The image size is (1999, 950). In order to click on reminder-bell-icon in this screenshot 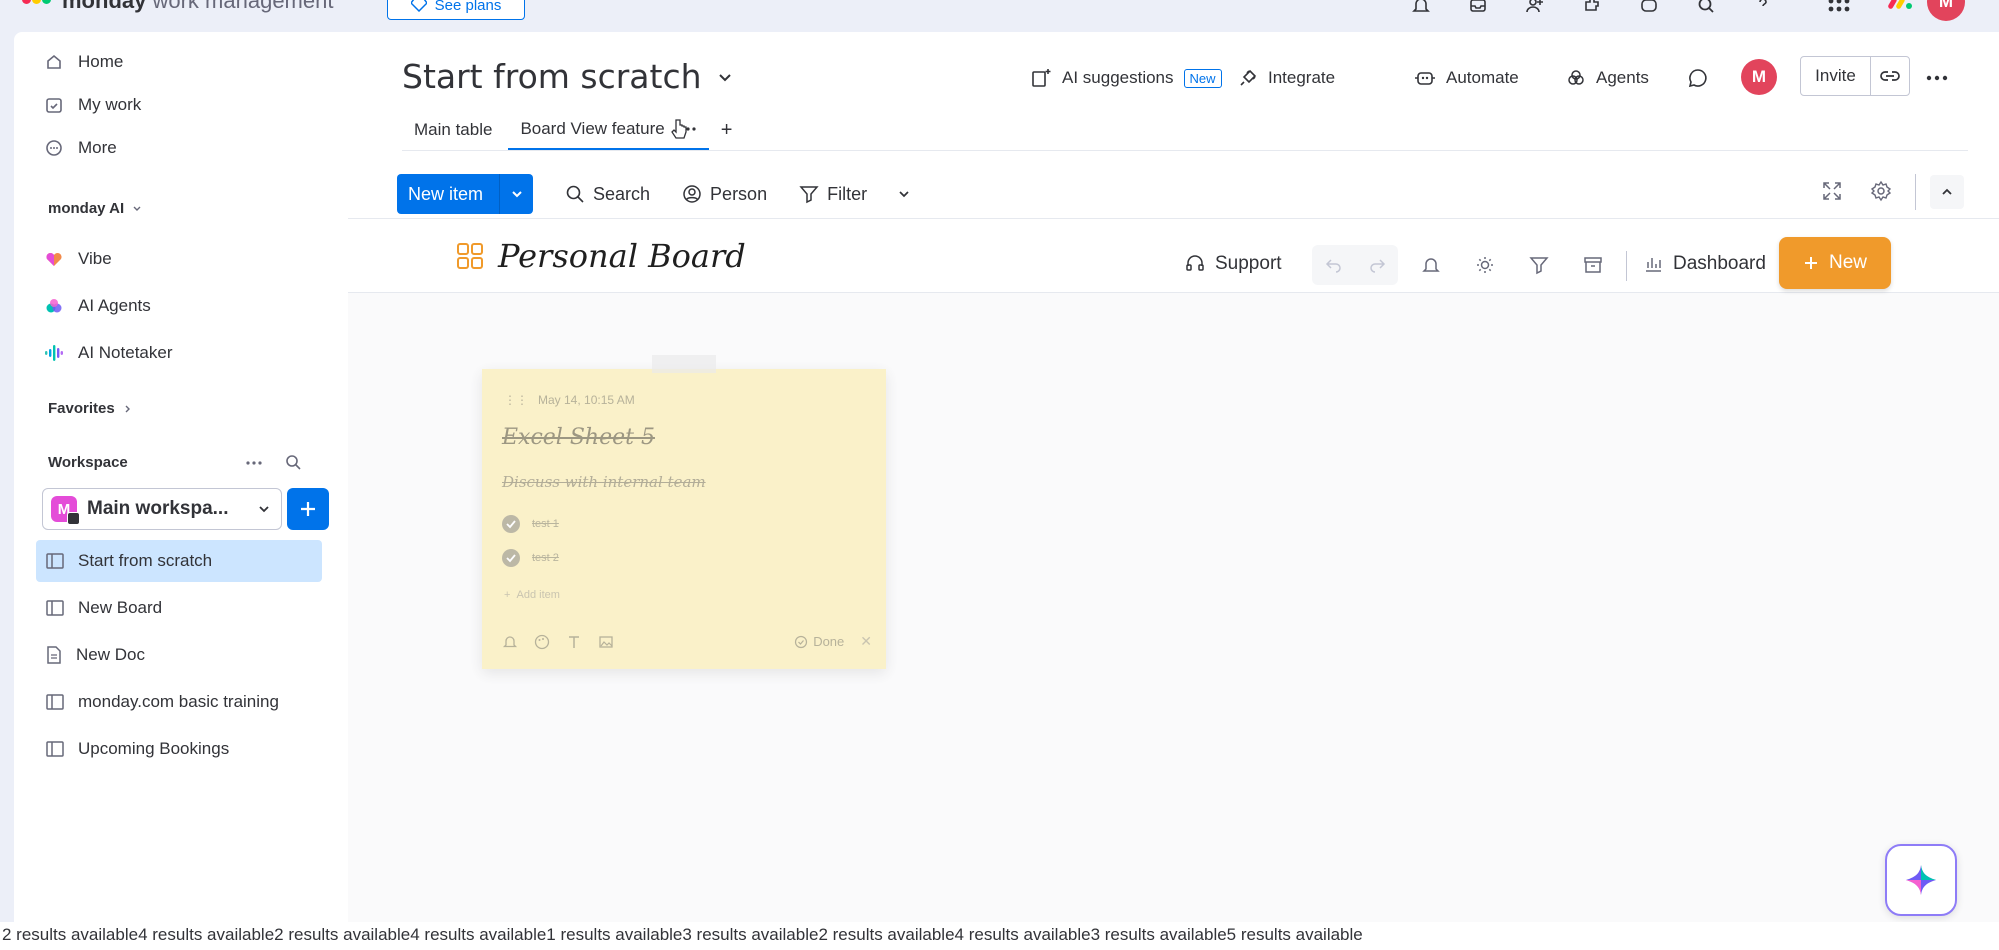, I will do `click(510, 642)`.